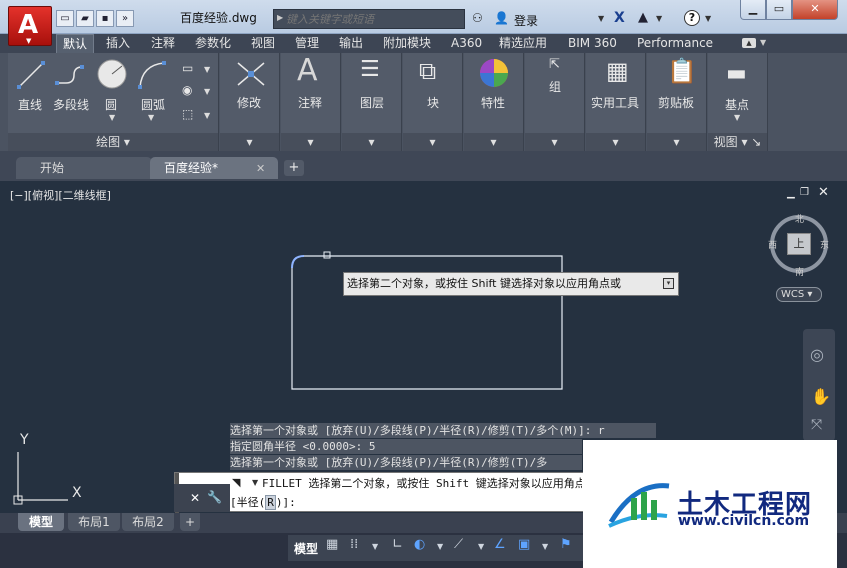  What do you see at coordinates (187, 114) in the screenshot?
I see `boundary-icon: ⬚` at bounding box center [187, 114].